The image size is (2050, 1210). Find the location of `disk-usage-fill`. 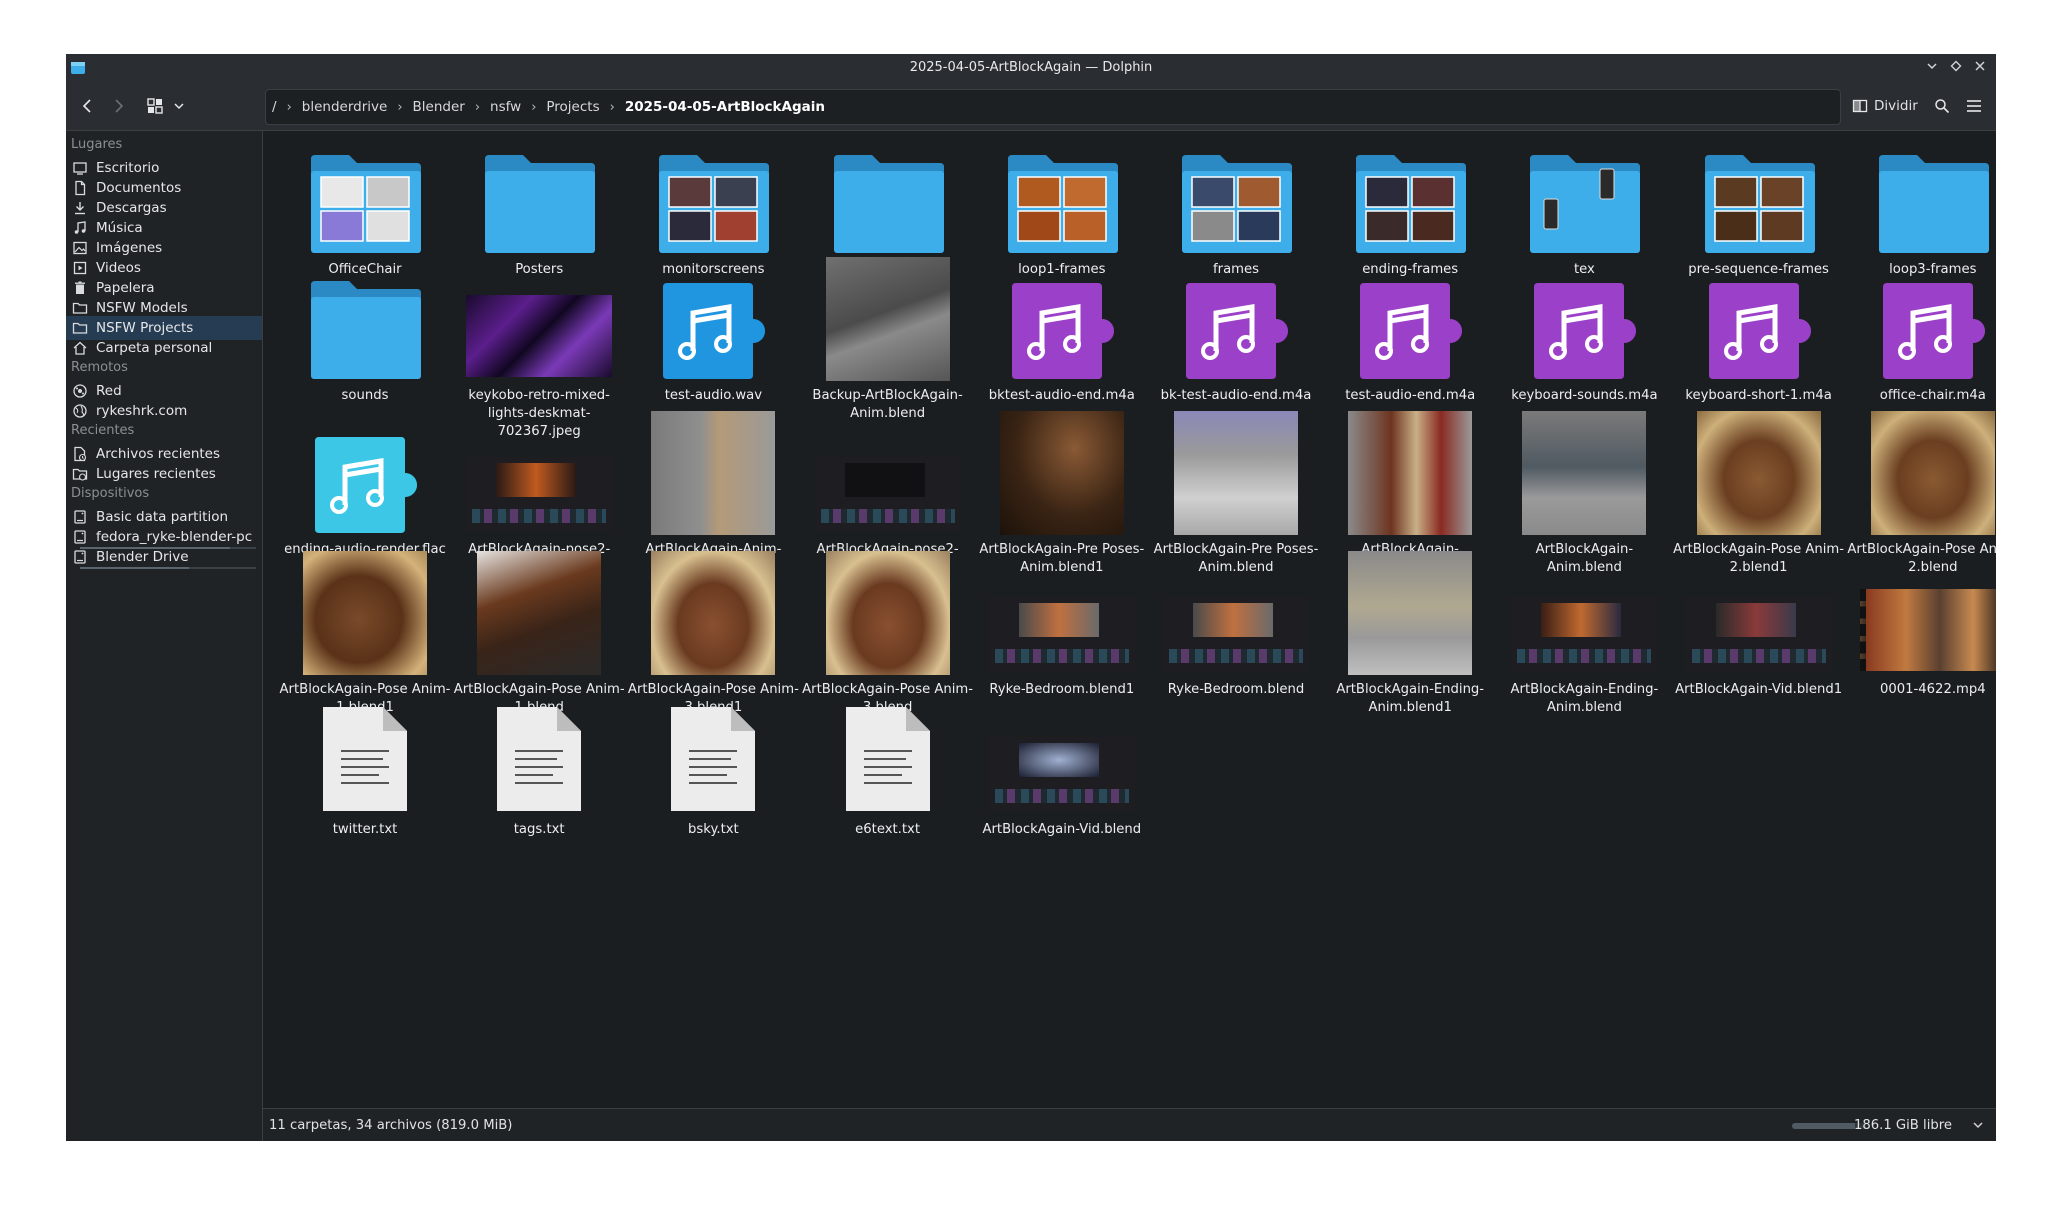

disk-usage-fill is located at coordinates (1823, 1126).